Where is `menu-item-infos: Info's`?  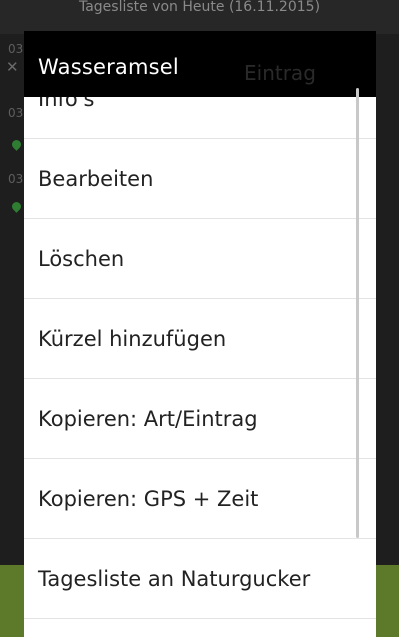 menu-item-infos: Info's is located at coordinates (200, 118).